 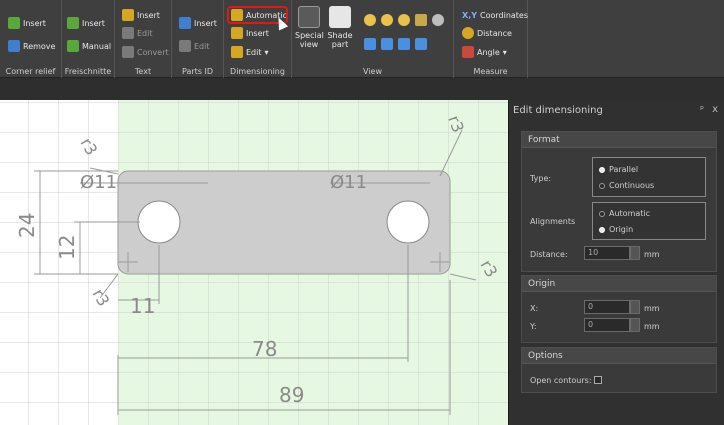 I want to click on zoom-fit-icon, so click(x=421, y=20).